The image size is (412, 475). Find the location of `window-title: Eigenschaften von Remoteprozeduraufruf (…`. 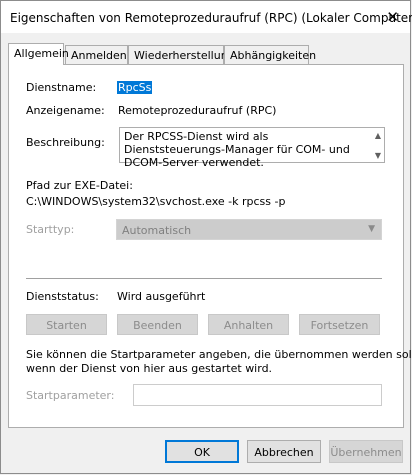

window-title: Eigenschaften von Remoteprozeduraufruf (… is located at coordinates (211, 18).